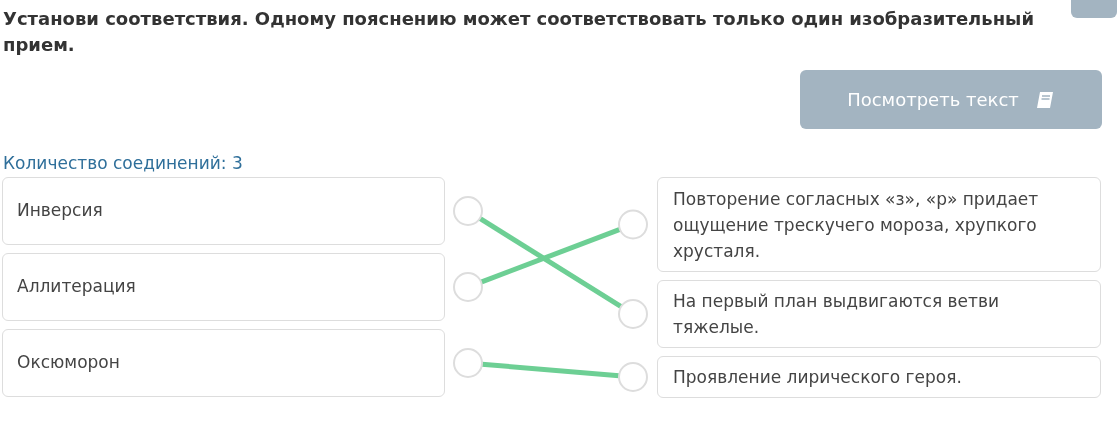 This screenshot has width=1117, height=437. What do you see at coordinates (1044, 99) in the screenshot?
I see `book-icon` at bounding box center [1044, 99].